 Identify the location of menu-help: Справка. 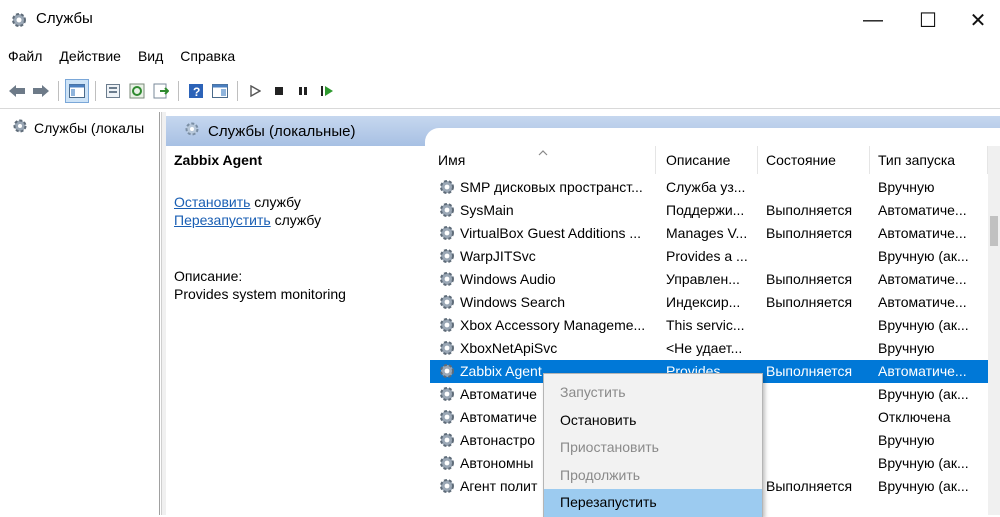
(208, 58).